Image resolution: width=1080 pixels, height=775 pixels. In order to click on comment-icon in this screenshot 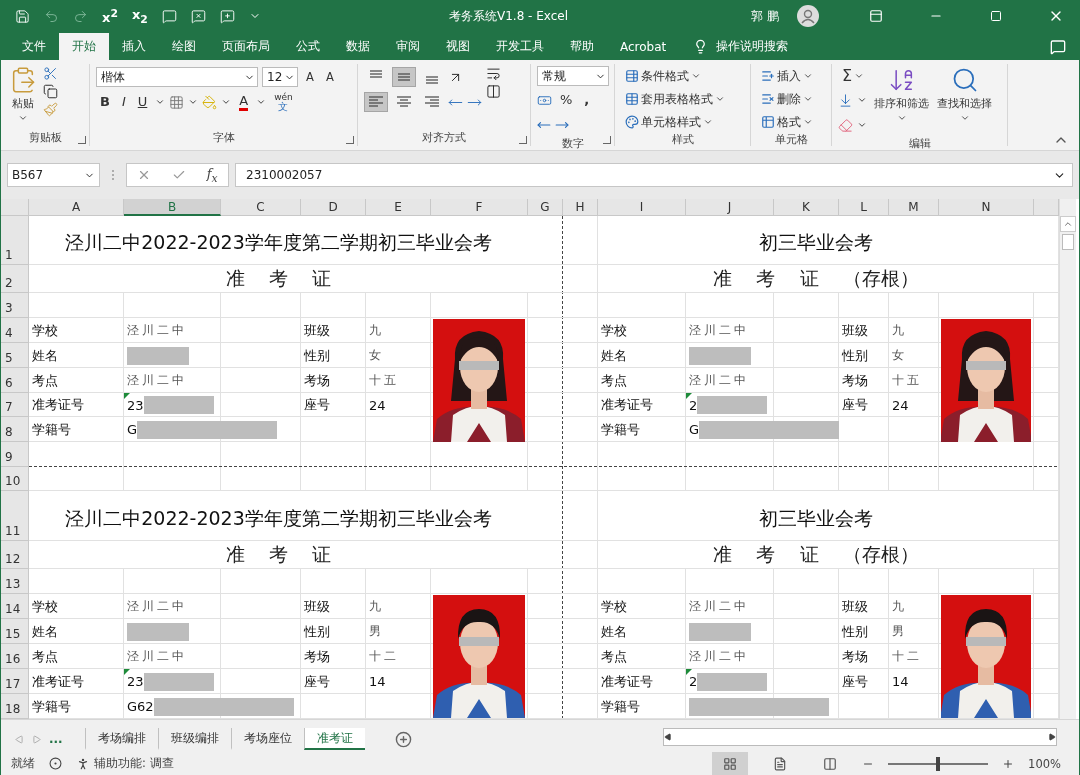, I will do `click(169, 16)`.